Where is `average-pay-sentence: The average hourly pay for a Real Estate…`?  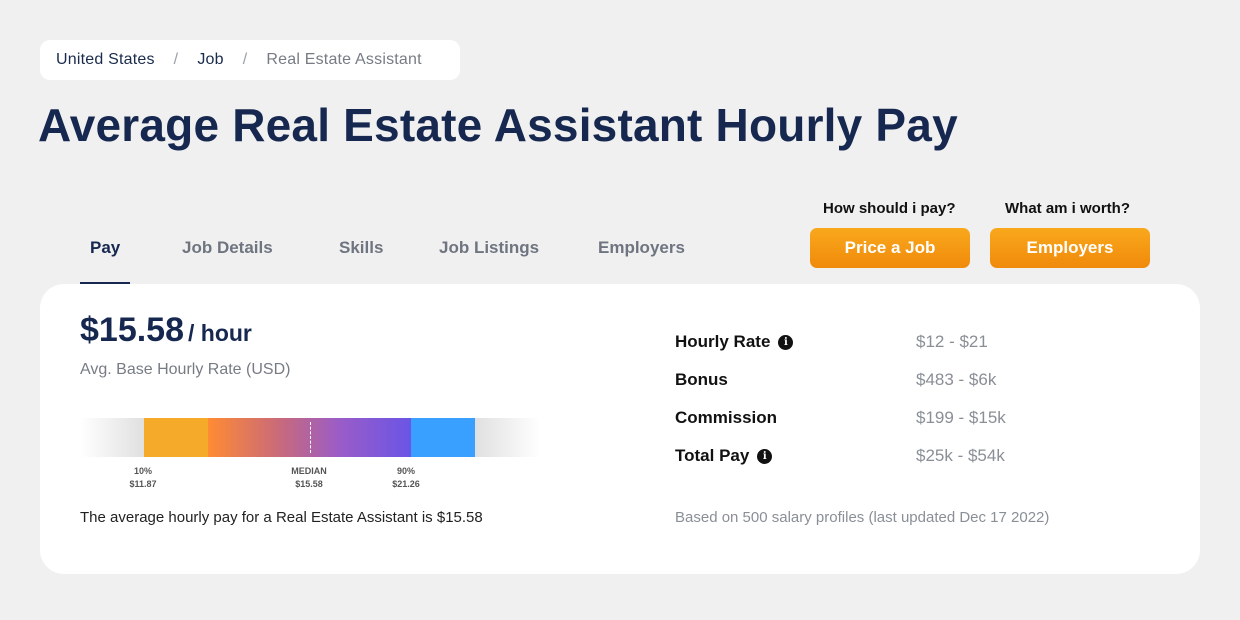 average-pay-sentence: The average hourly pay for a Real Estate… is located at coordinates (281, 517).